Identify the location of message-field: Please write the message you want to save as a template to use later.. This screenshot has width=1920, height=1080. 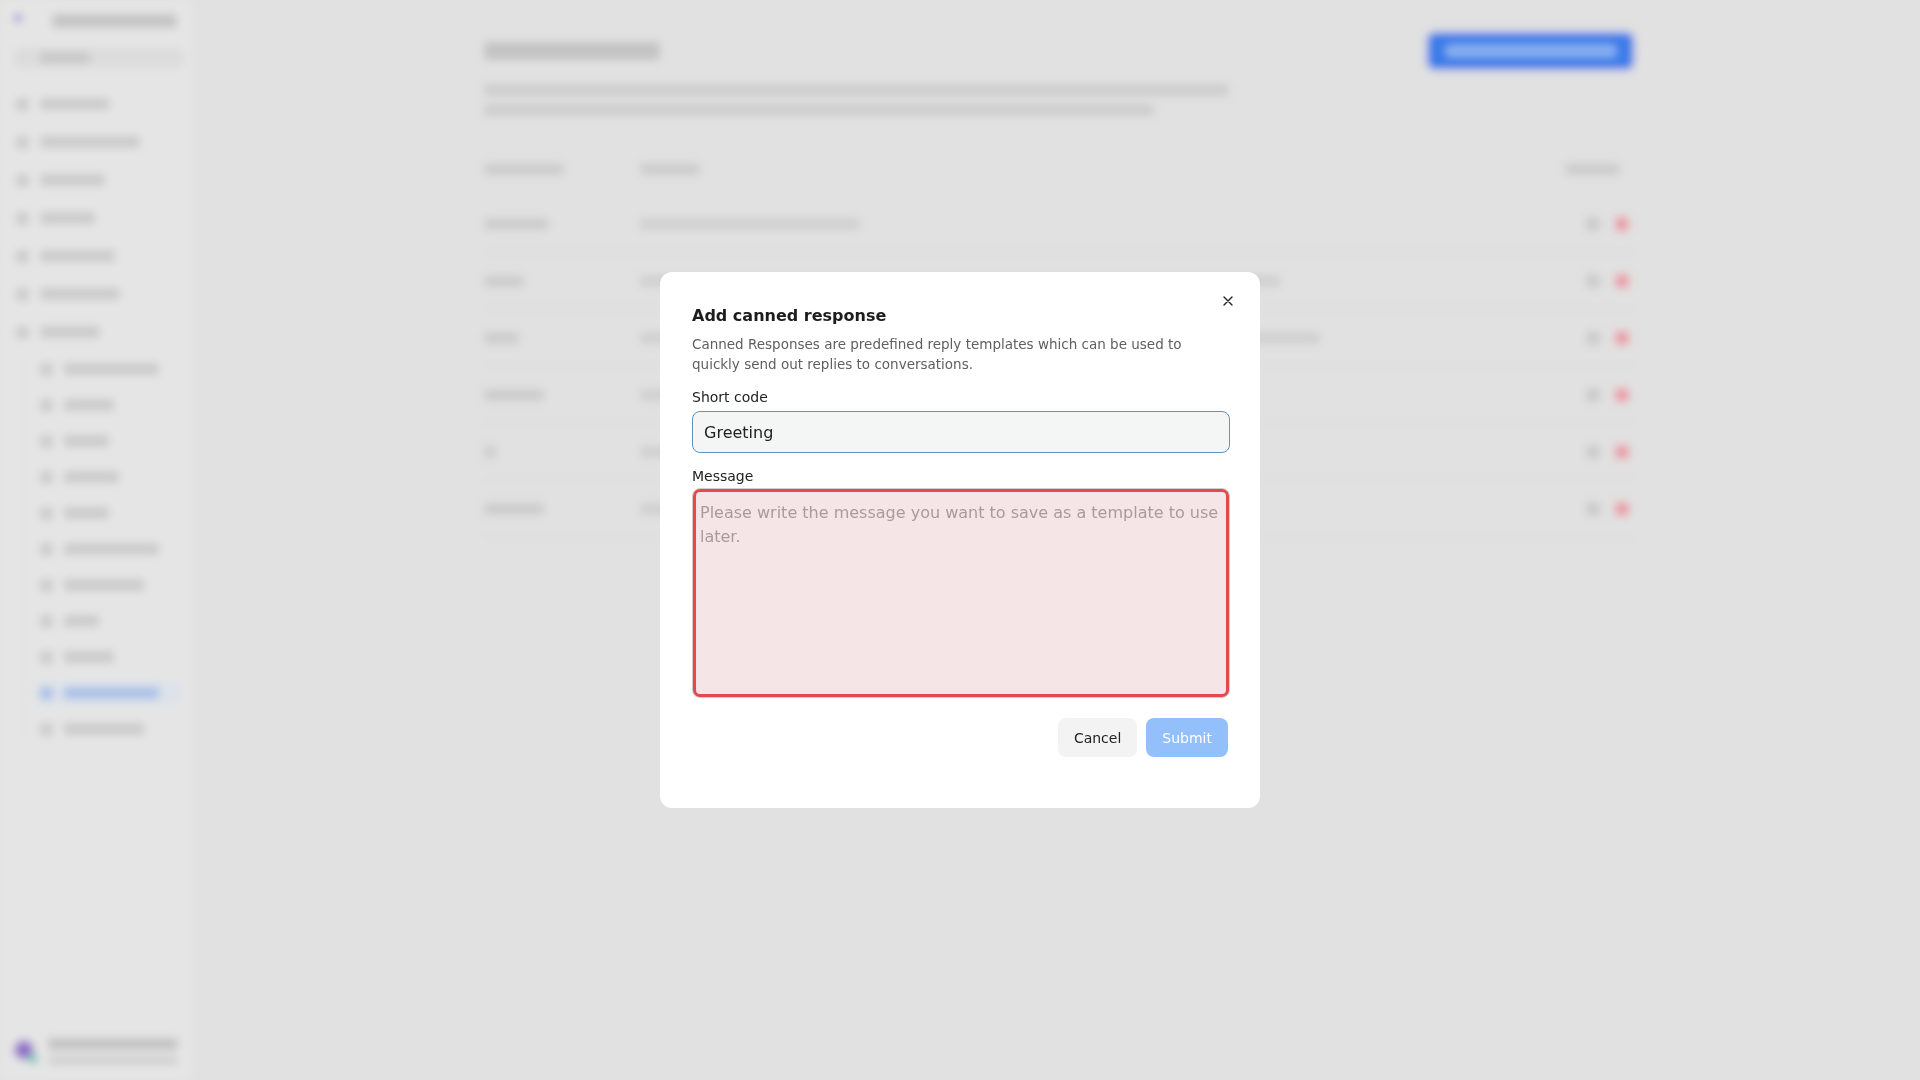
(961, 593).